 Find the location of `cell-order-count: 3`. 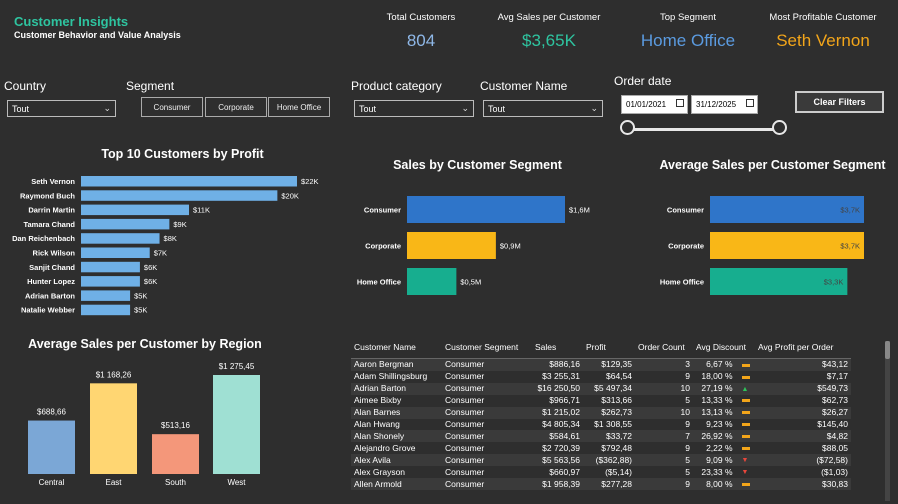

cell-order-count: 3 is located at coordinates (664, 364).